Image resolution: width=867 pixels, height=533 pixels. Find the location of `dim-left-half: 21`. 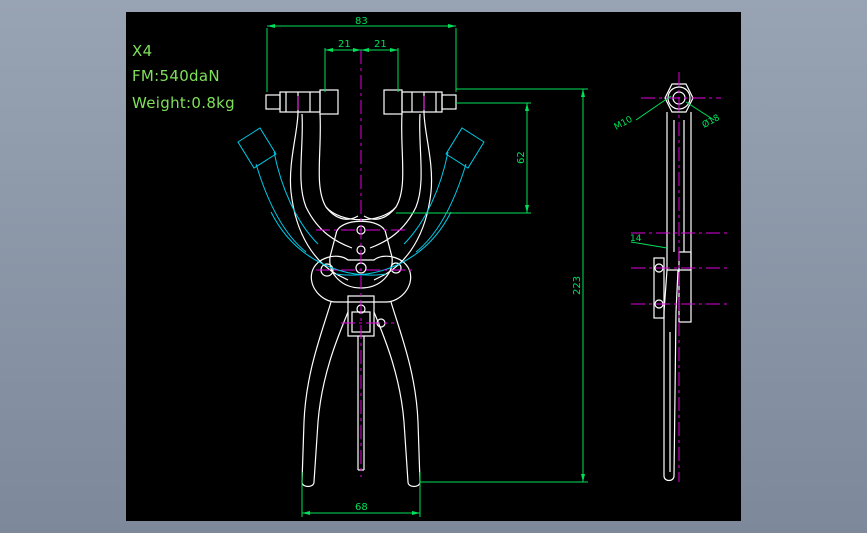

dim-left-half: 21 is located at coordinates (344, 44).